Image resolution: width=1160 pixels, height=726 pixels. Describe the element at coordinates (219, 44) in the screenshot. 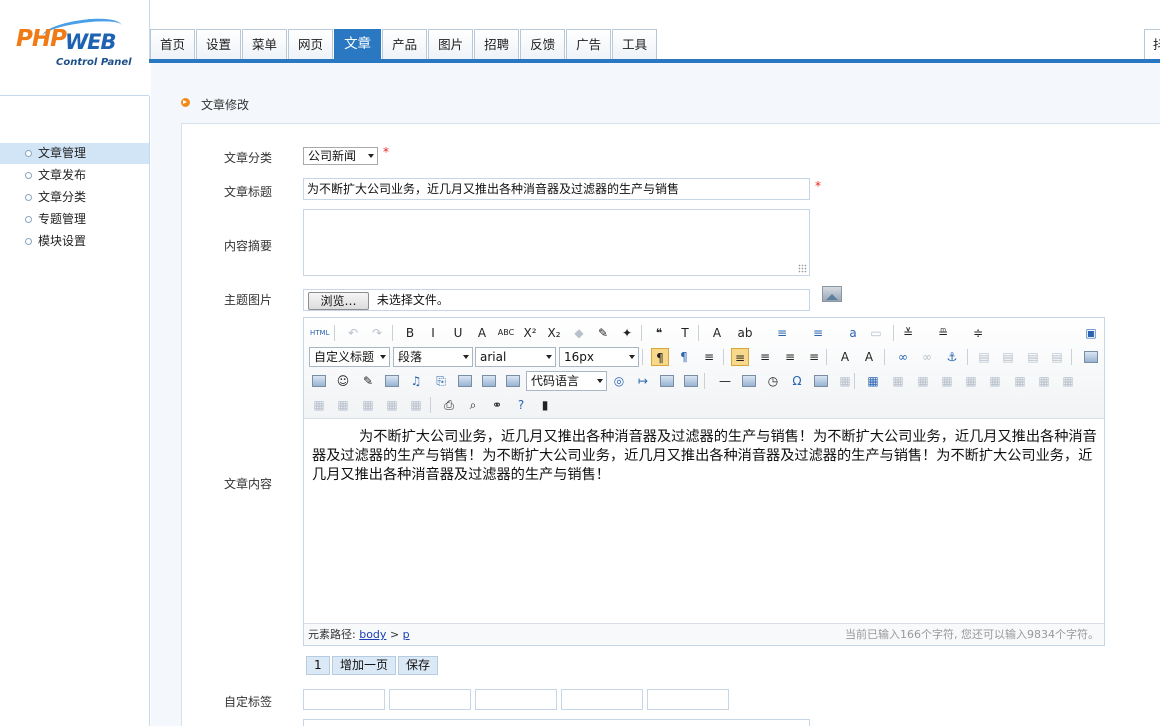

I see `tab-1: 设置` at that location.